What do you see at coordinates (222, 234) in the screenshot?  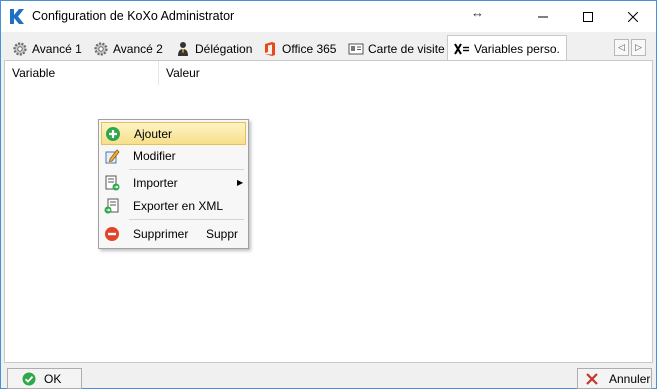 I see `menu-item-shortcut: Suppr` at bounding box center [222, 234].